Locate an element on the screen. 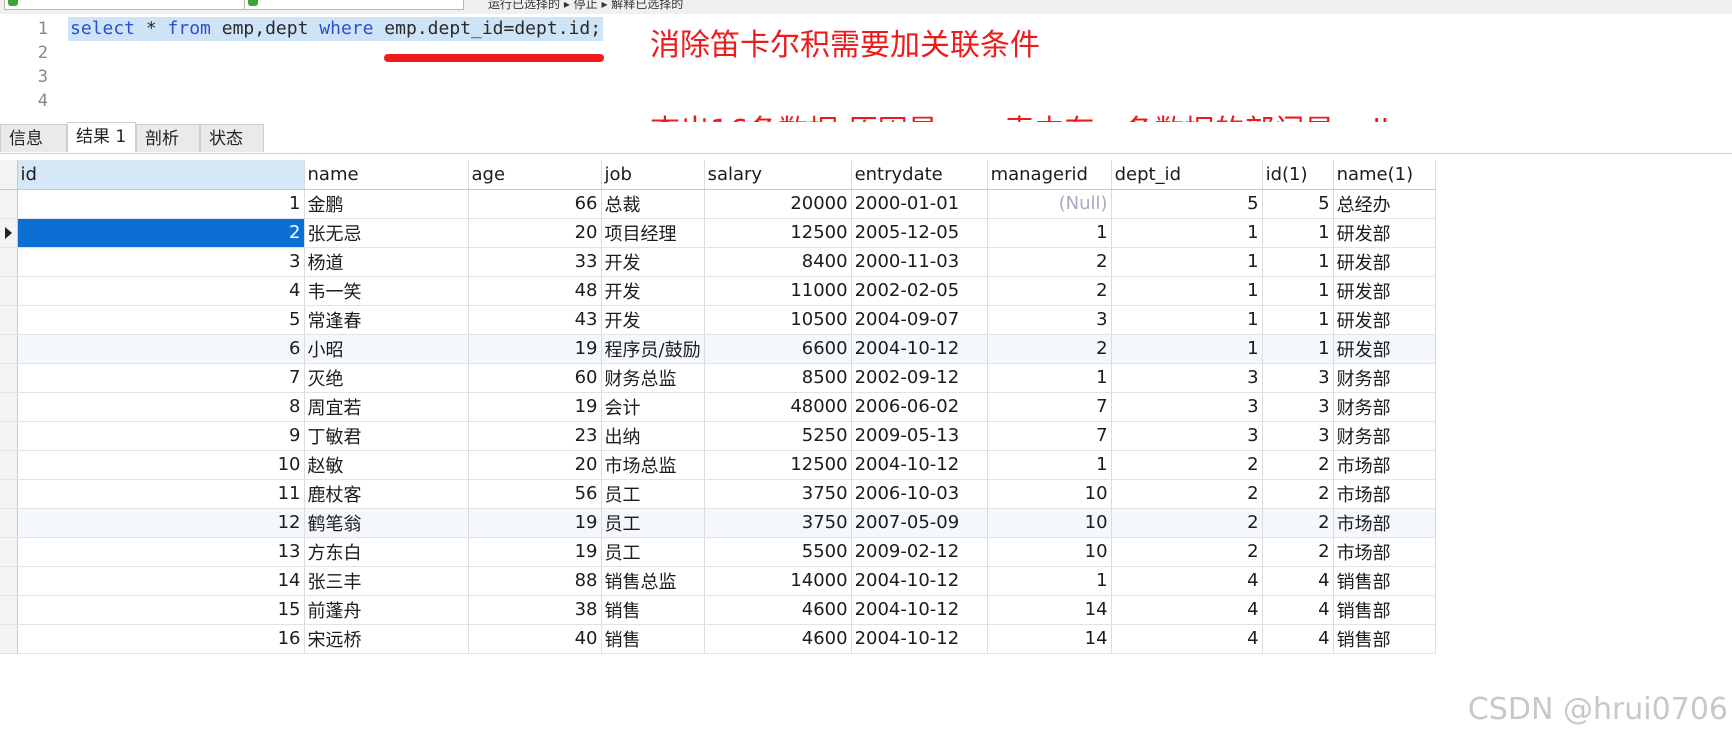 This screenshot has width=1732, height=741. table-row: 14 张三丰 88 销售总监 14000 2004-10-12 1 4 4 销售部 is located at coordinates (718, 581).